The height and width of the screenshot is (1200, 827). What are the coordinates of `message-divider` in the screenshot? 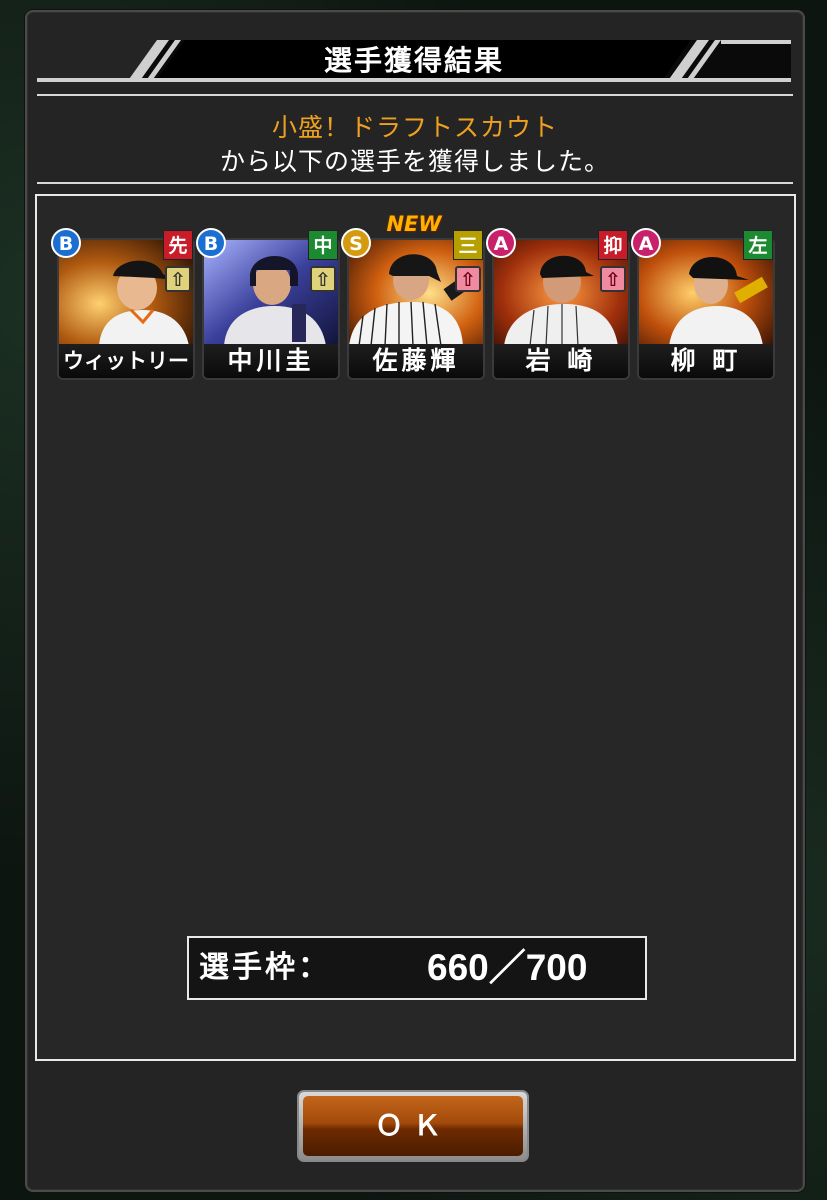 It's located at (415, 183).